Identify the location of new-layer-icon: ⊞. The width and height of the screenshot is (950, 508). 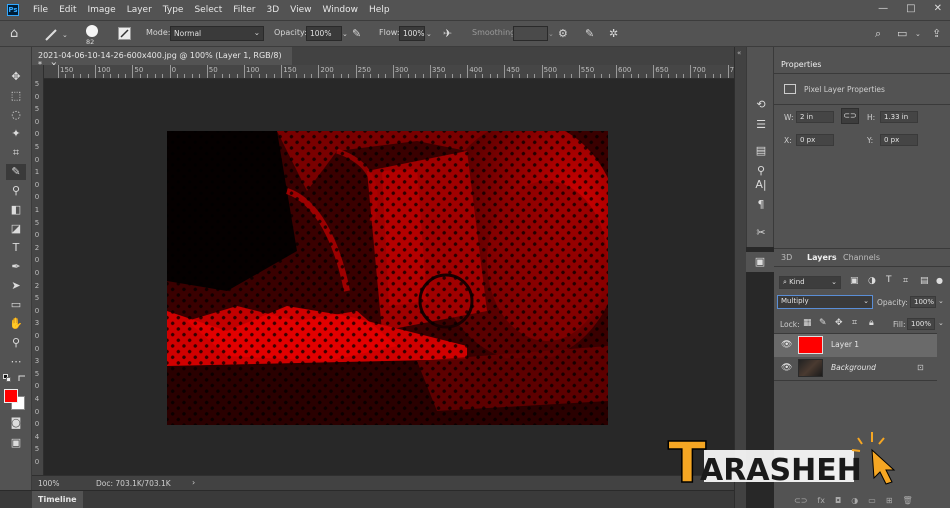
(889, 502).